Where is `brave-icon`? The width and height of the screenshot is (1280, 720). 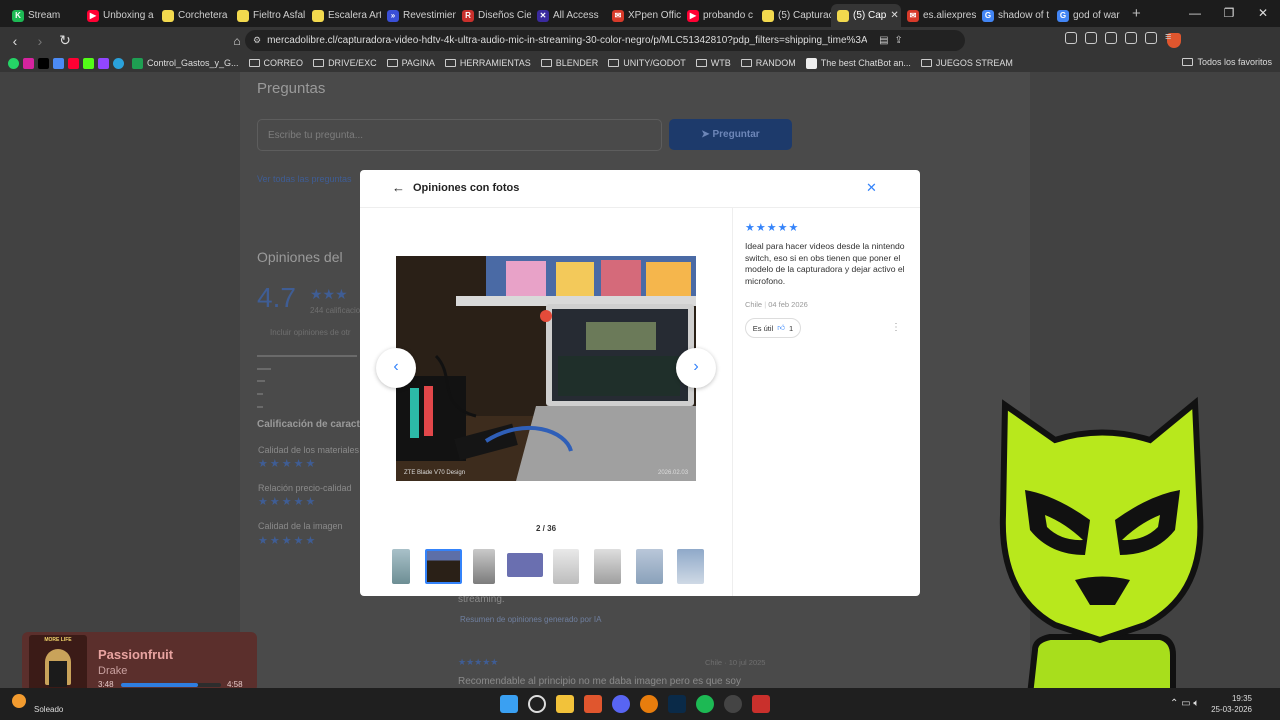
brave-icon is located at coordinates (593, 704).